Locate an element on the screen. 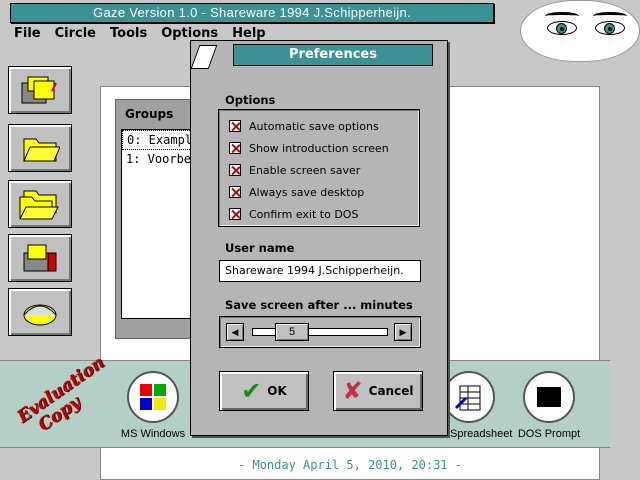 This screenshot has width=640, height=480. cabinet-export-icon is located at coordinates (40, 258).